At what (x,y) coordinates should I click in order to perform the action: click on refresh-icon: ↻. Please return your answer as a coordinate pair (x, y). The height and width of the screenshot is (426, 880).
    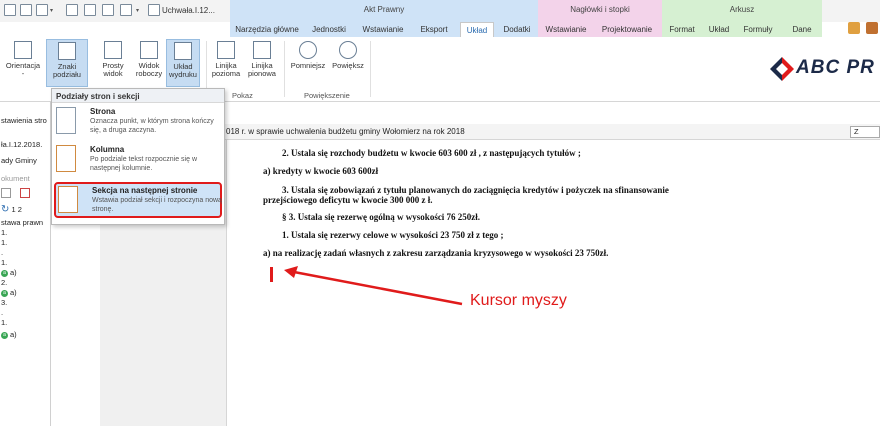
    Looking at the image, I should click on (5, 209).